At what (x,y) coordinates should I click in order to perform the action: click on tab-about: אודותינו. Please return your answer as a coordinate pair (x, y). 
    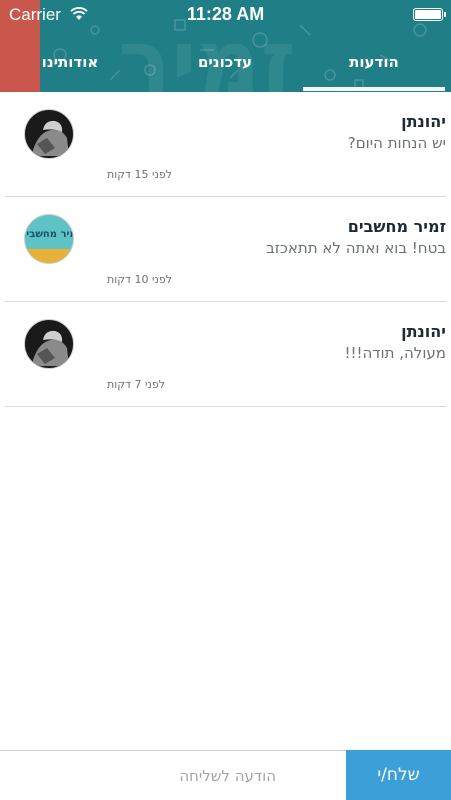
    Looking at the image, I should click on (70, 70).